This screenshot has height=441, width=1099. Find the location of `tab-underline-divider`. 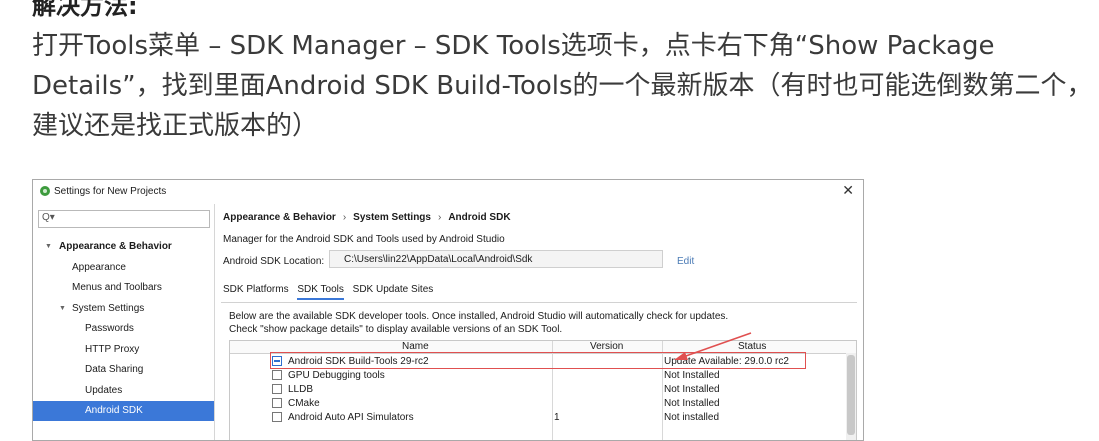

tab-underline-divider is located at coordinates (539, 302).